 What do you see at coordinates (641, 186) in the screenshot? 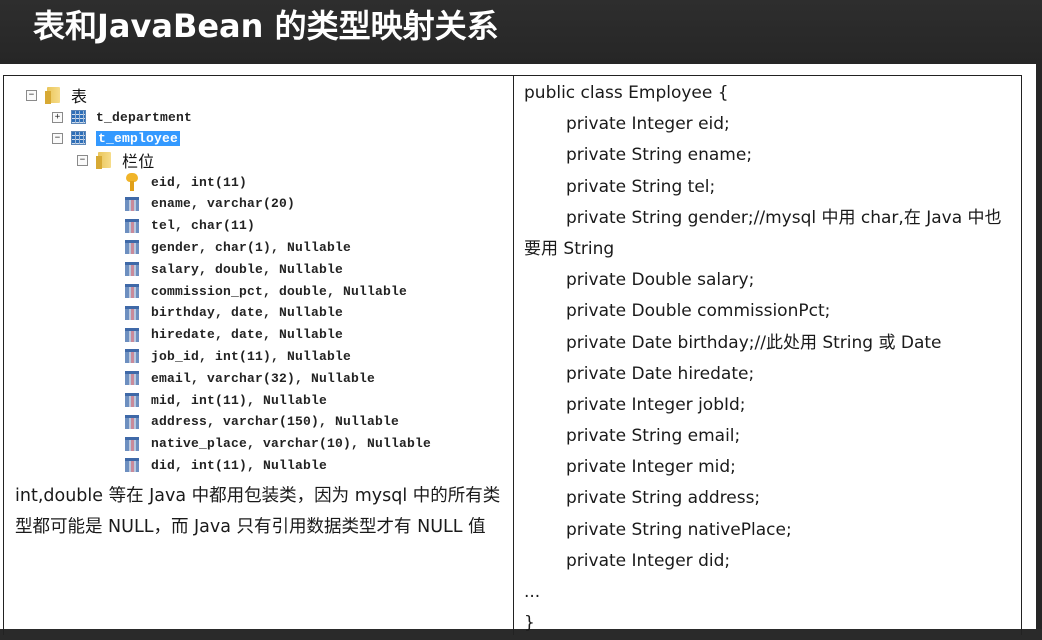
I see `code-line: private String tel;` at bounding box center [641, 186].